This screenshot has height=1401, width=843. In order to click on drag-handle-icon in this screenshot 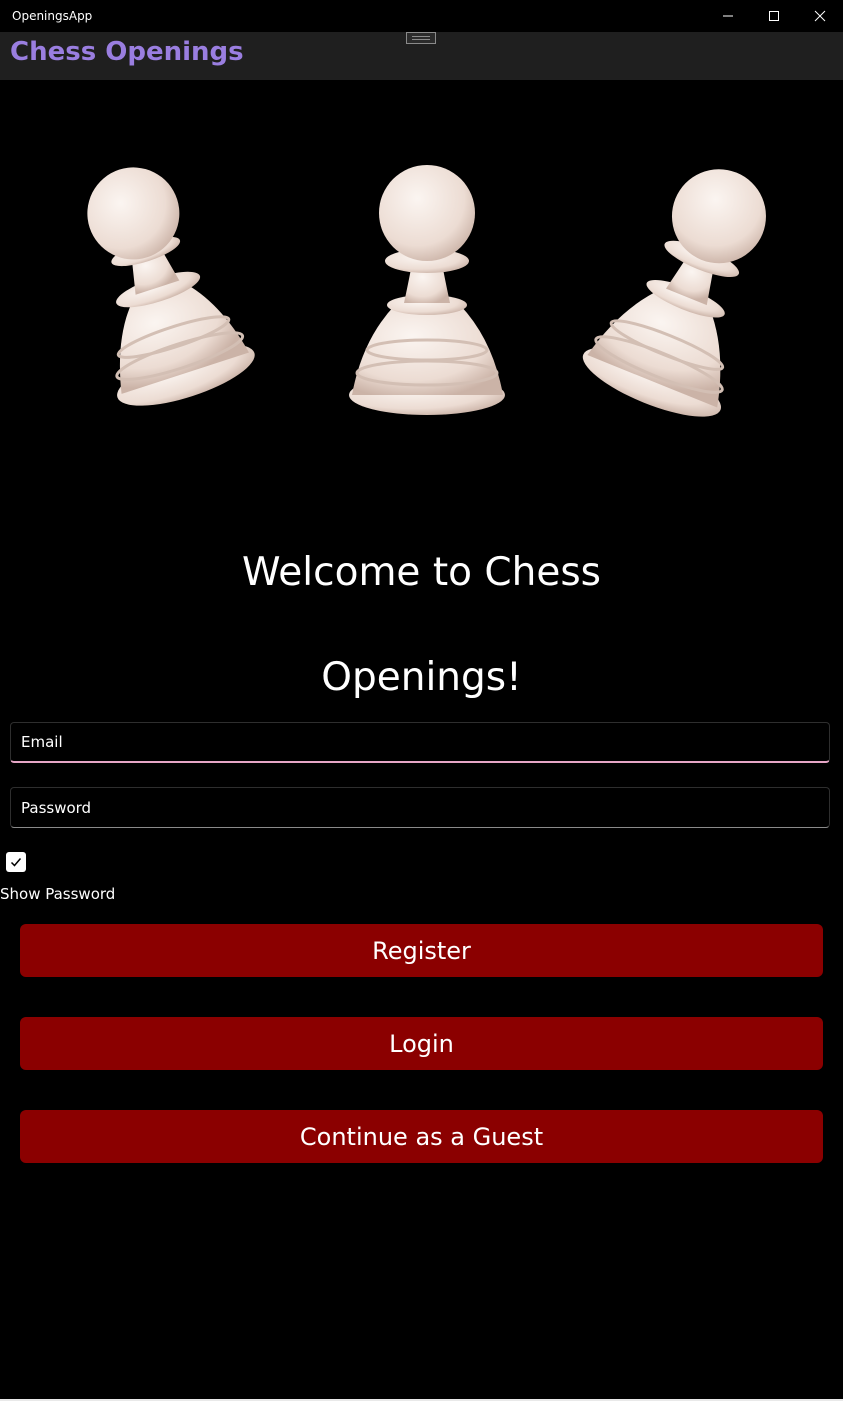, I will do `click(421, 38)`.